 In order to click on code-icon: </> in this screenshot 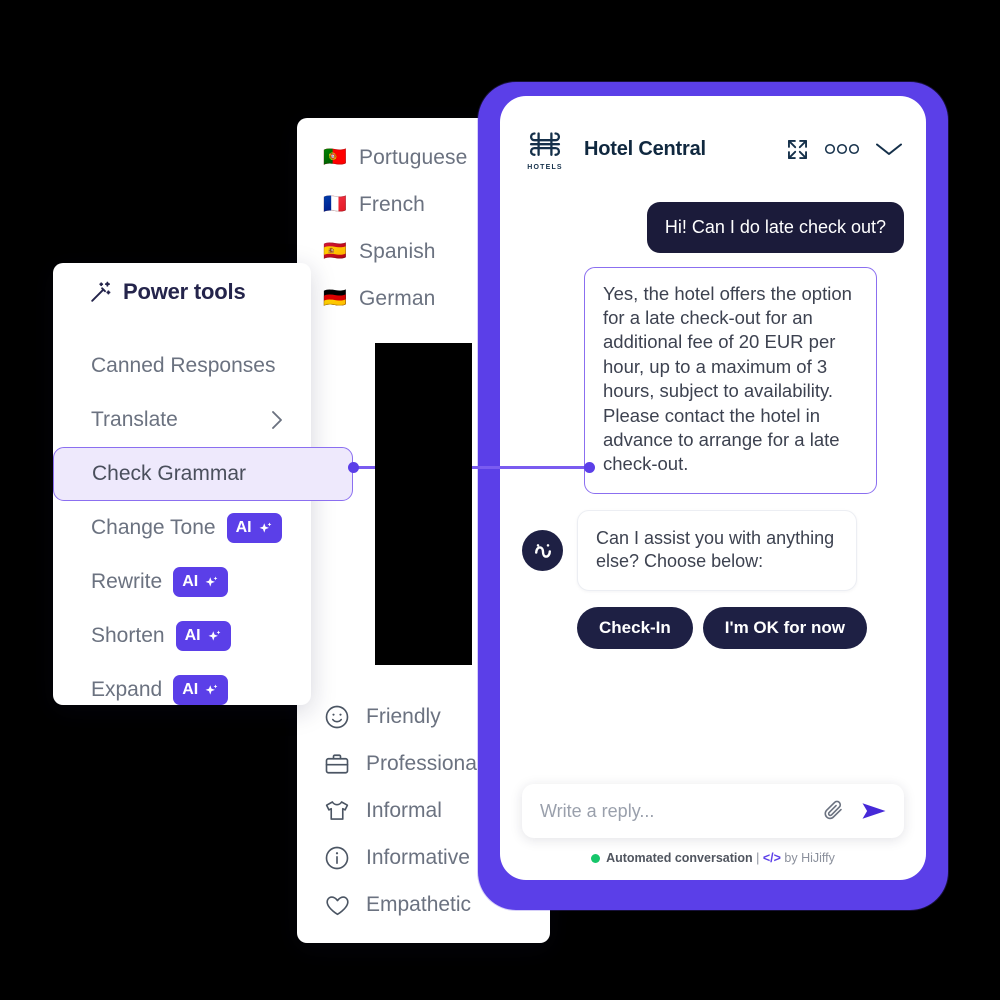, I will do `click(771, 858)`.